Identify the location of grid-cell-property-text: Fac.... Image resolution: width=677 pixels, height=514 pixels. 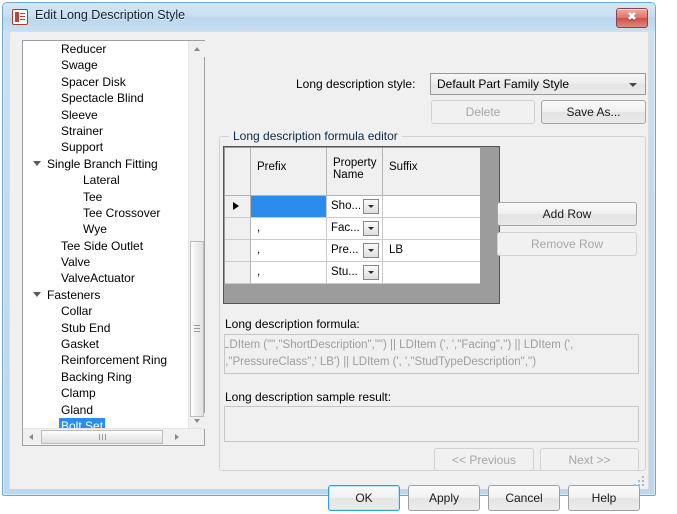
(345, 228).